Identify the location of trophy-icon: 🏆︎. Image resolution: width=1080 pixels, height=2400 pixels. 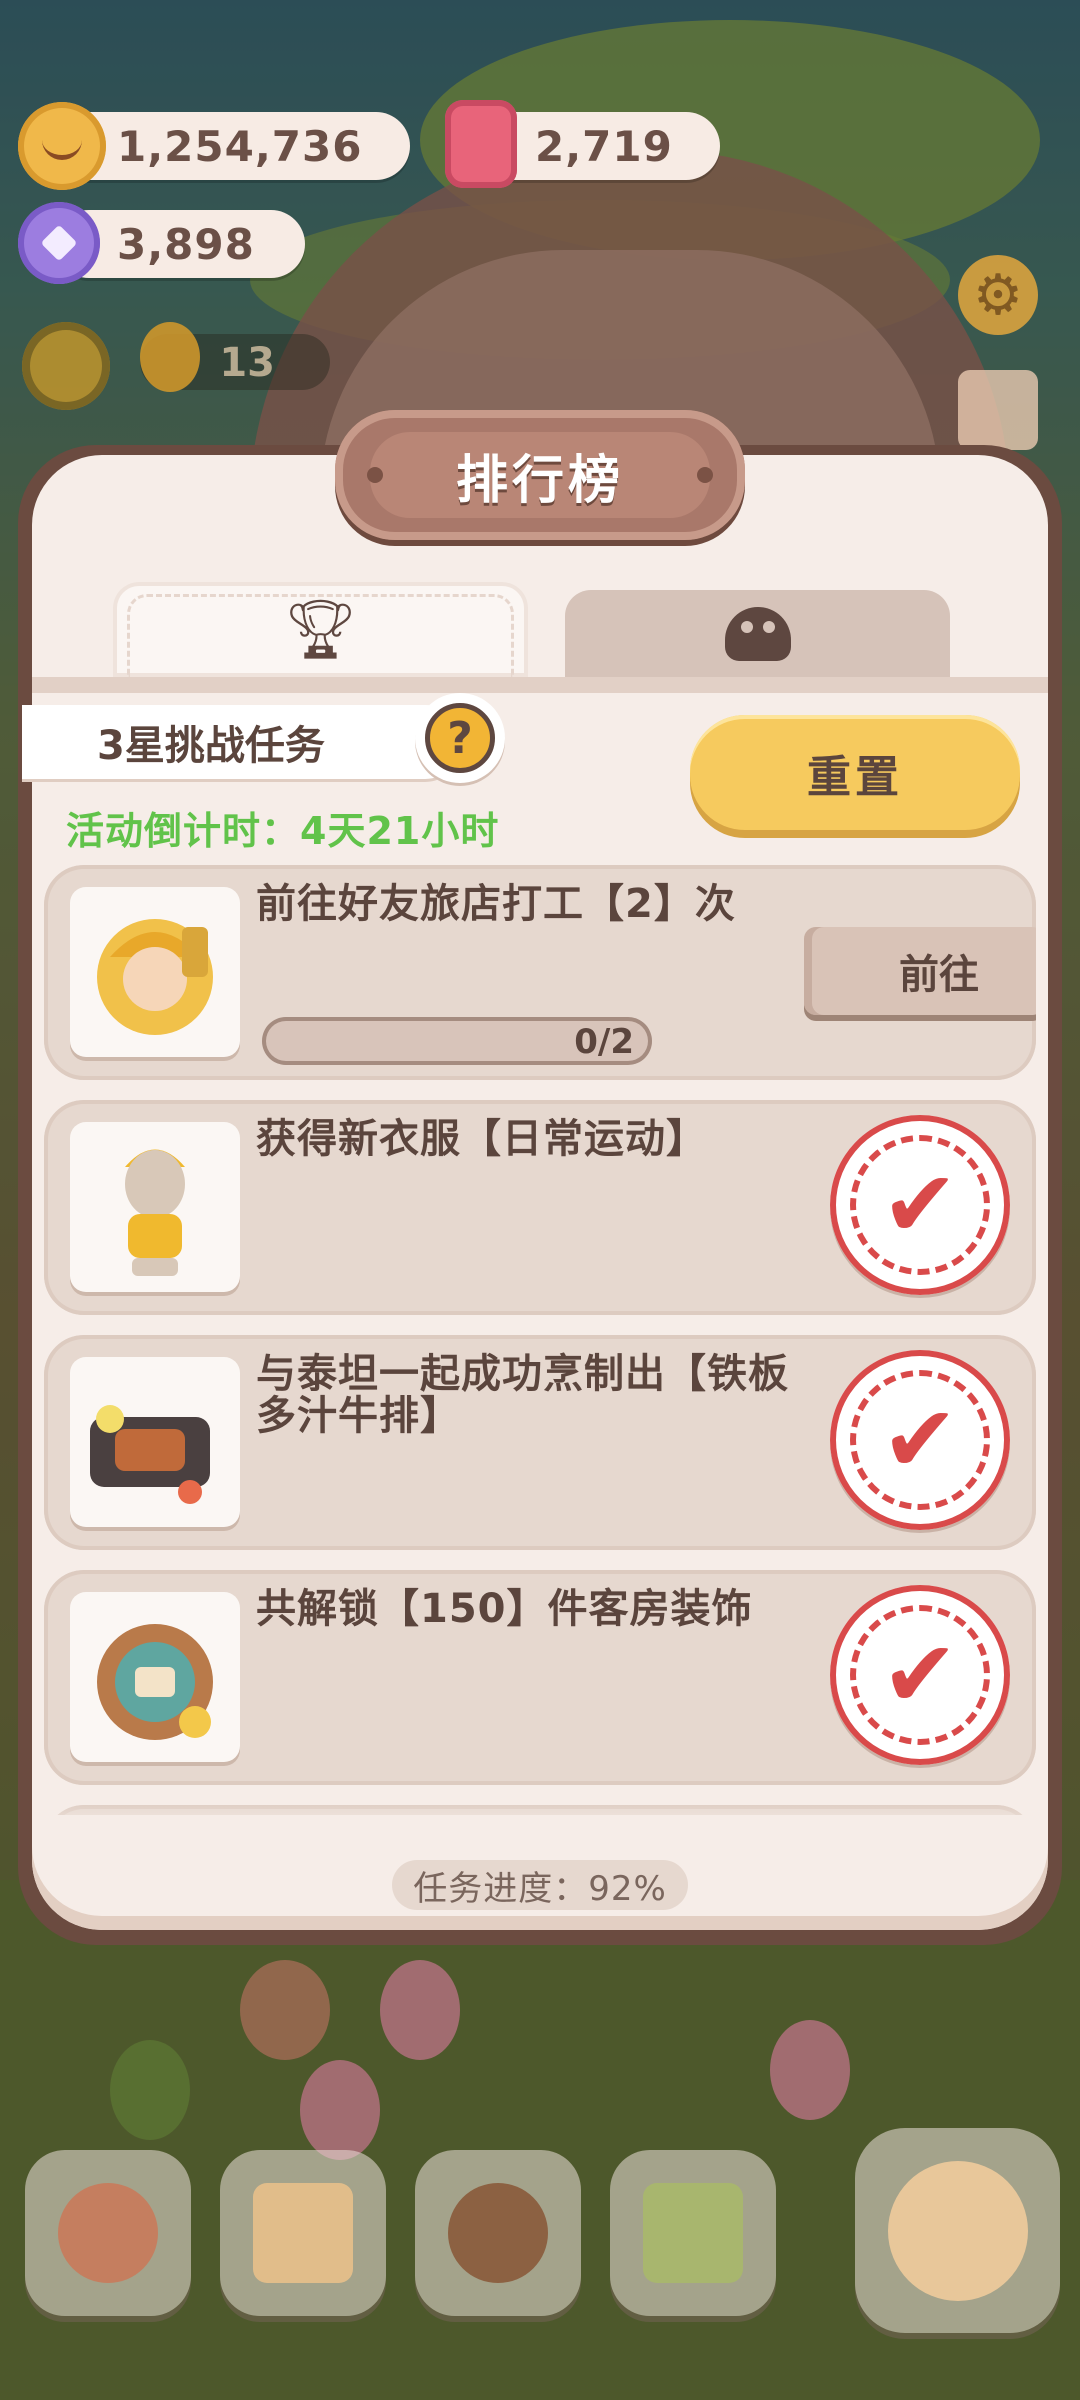
(320, 629).